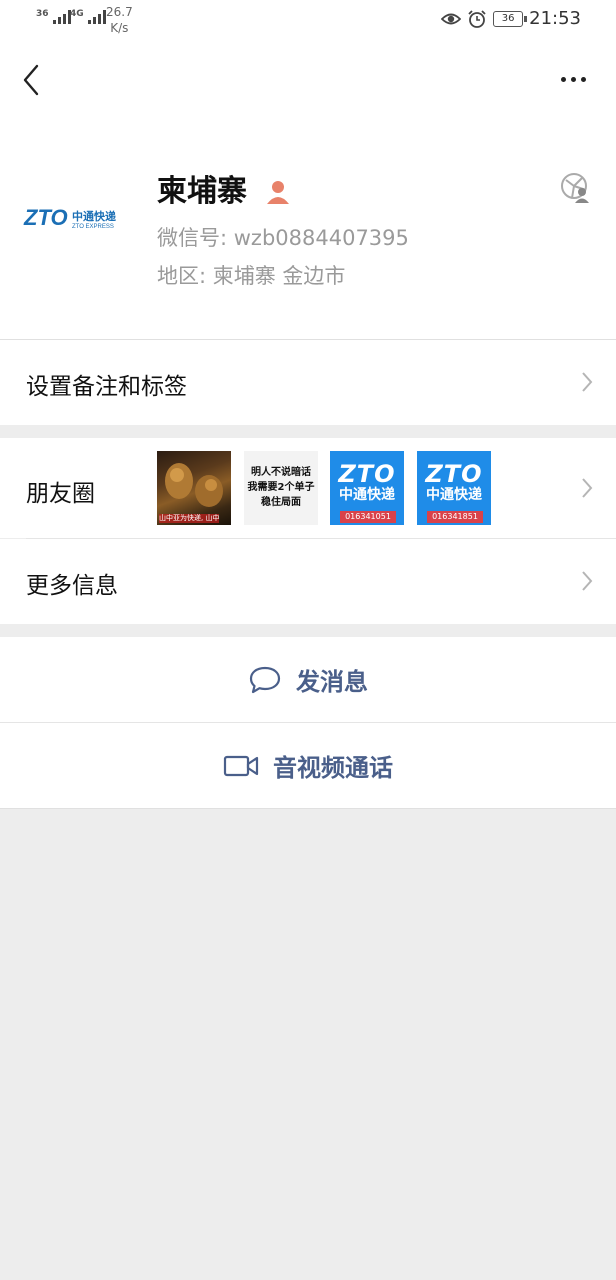 This screenshot has width=616, height=1280. Describe the element at coordinates (332, 682) in the screenshot. I see `send-message-label: 发消息` at that location.